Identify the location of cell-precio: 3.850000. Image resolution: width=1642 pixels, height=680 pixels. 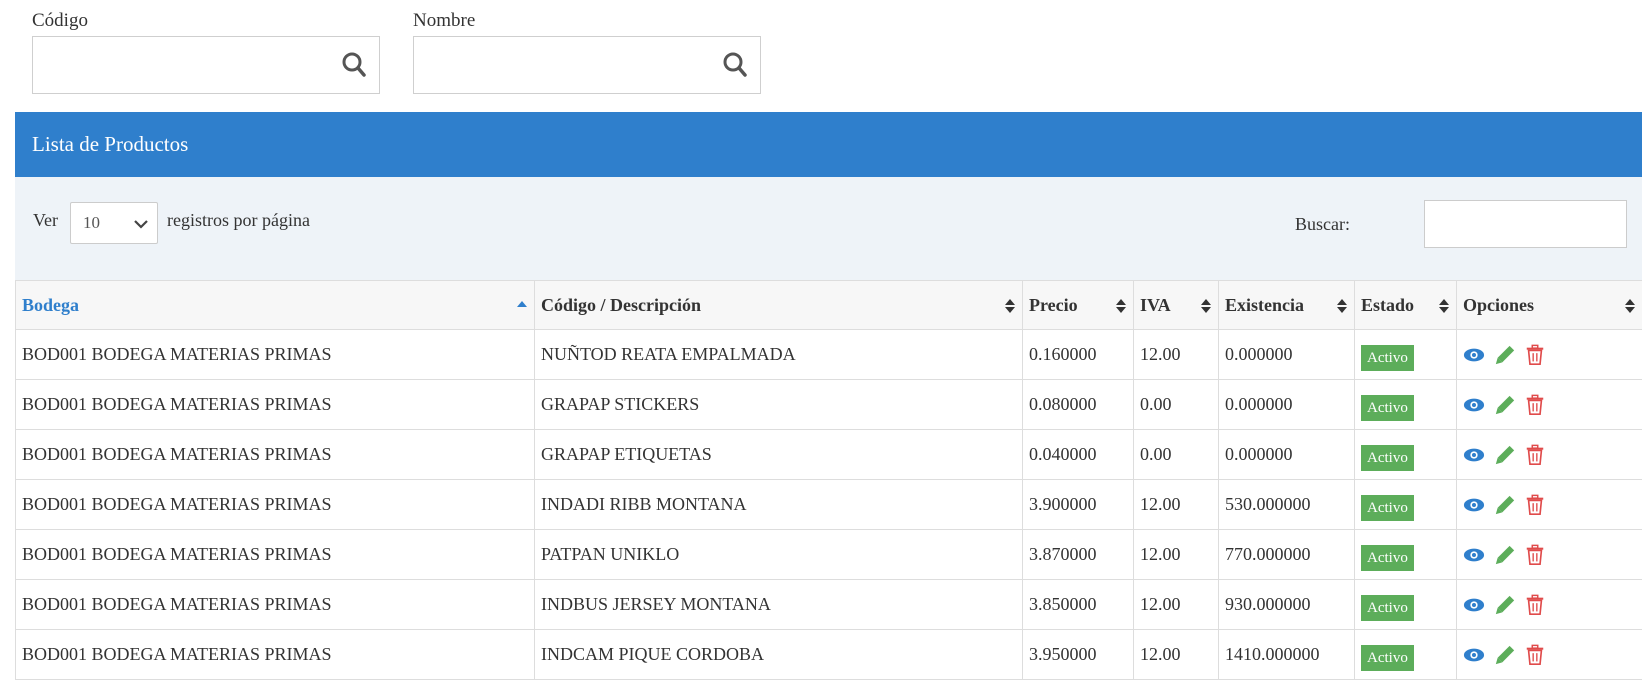
(1078, 605).